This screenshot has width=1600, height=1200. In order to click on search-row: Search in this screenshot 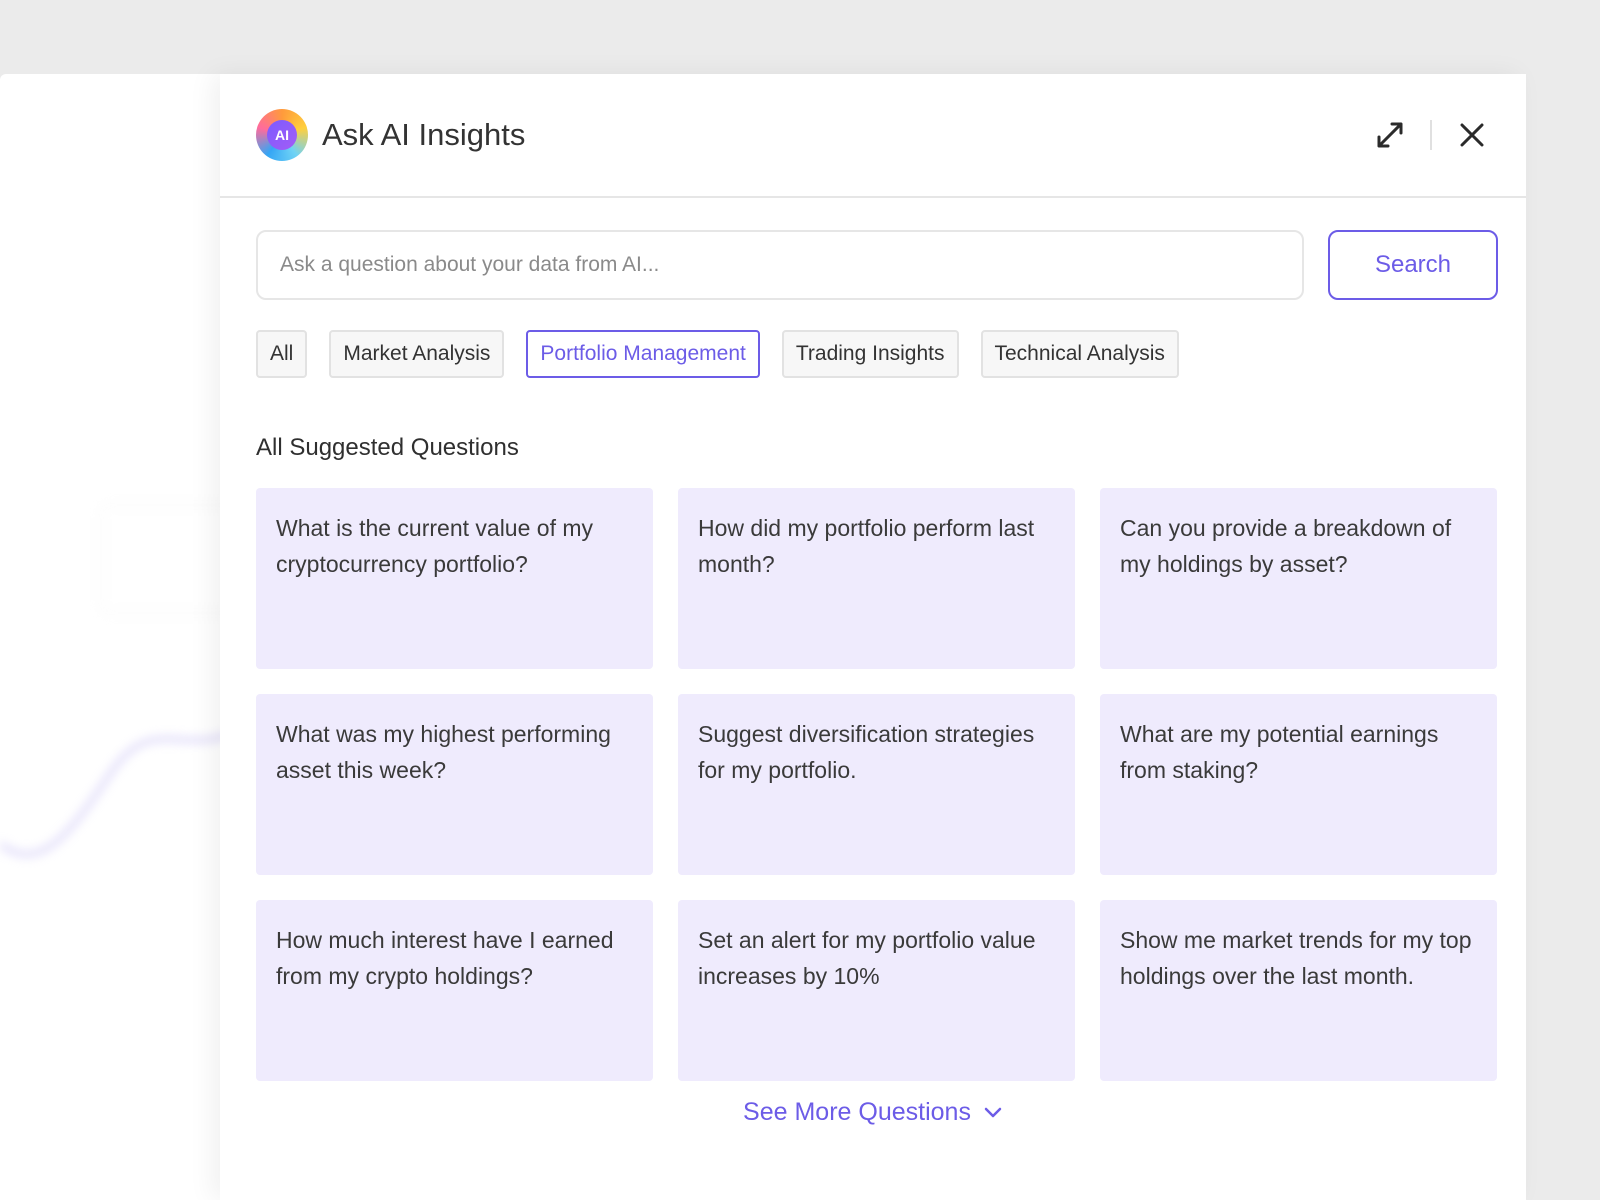, I will do `click(877, 265)`.